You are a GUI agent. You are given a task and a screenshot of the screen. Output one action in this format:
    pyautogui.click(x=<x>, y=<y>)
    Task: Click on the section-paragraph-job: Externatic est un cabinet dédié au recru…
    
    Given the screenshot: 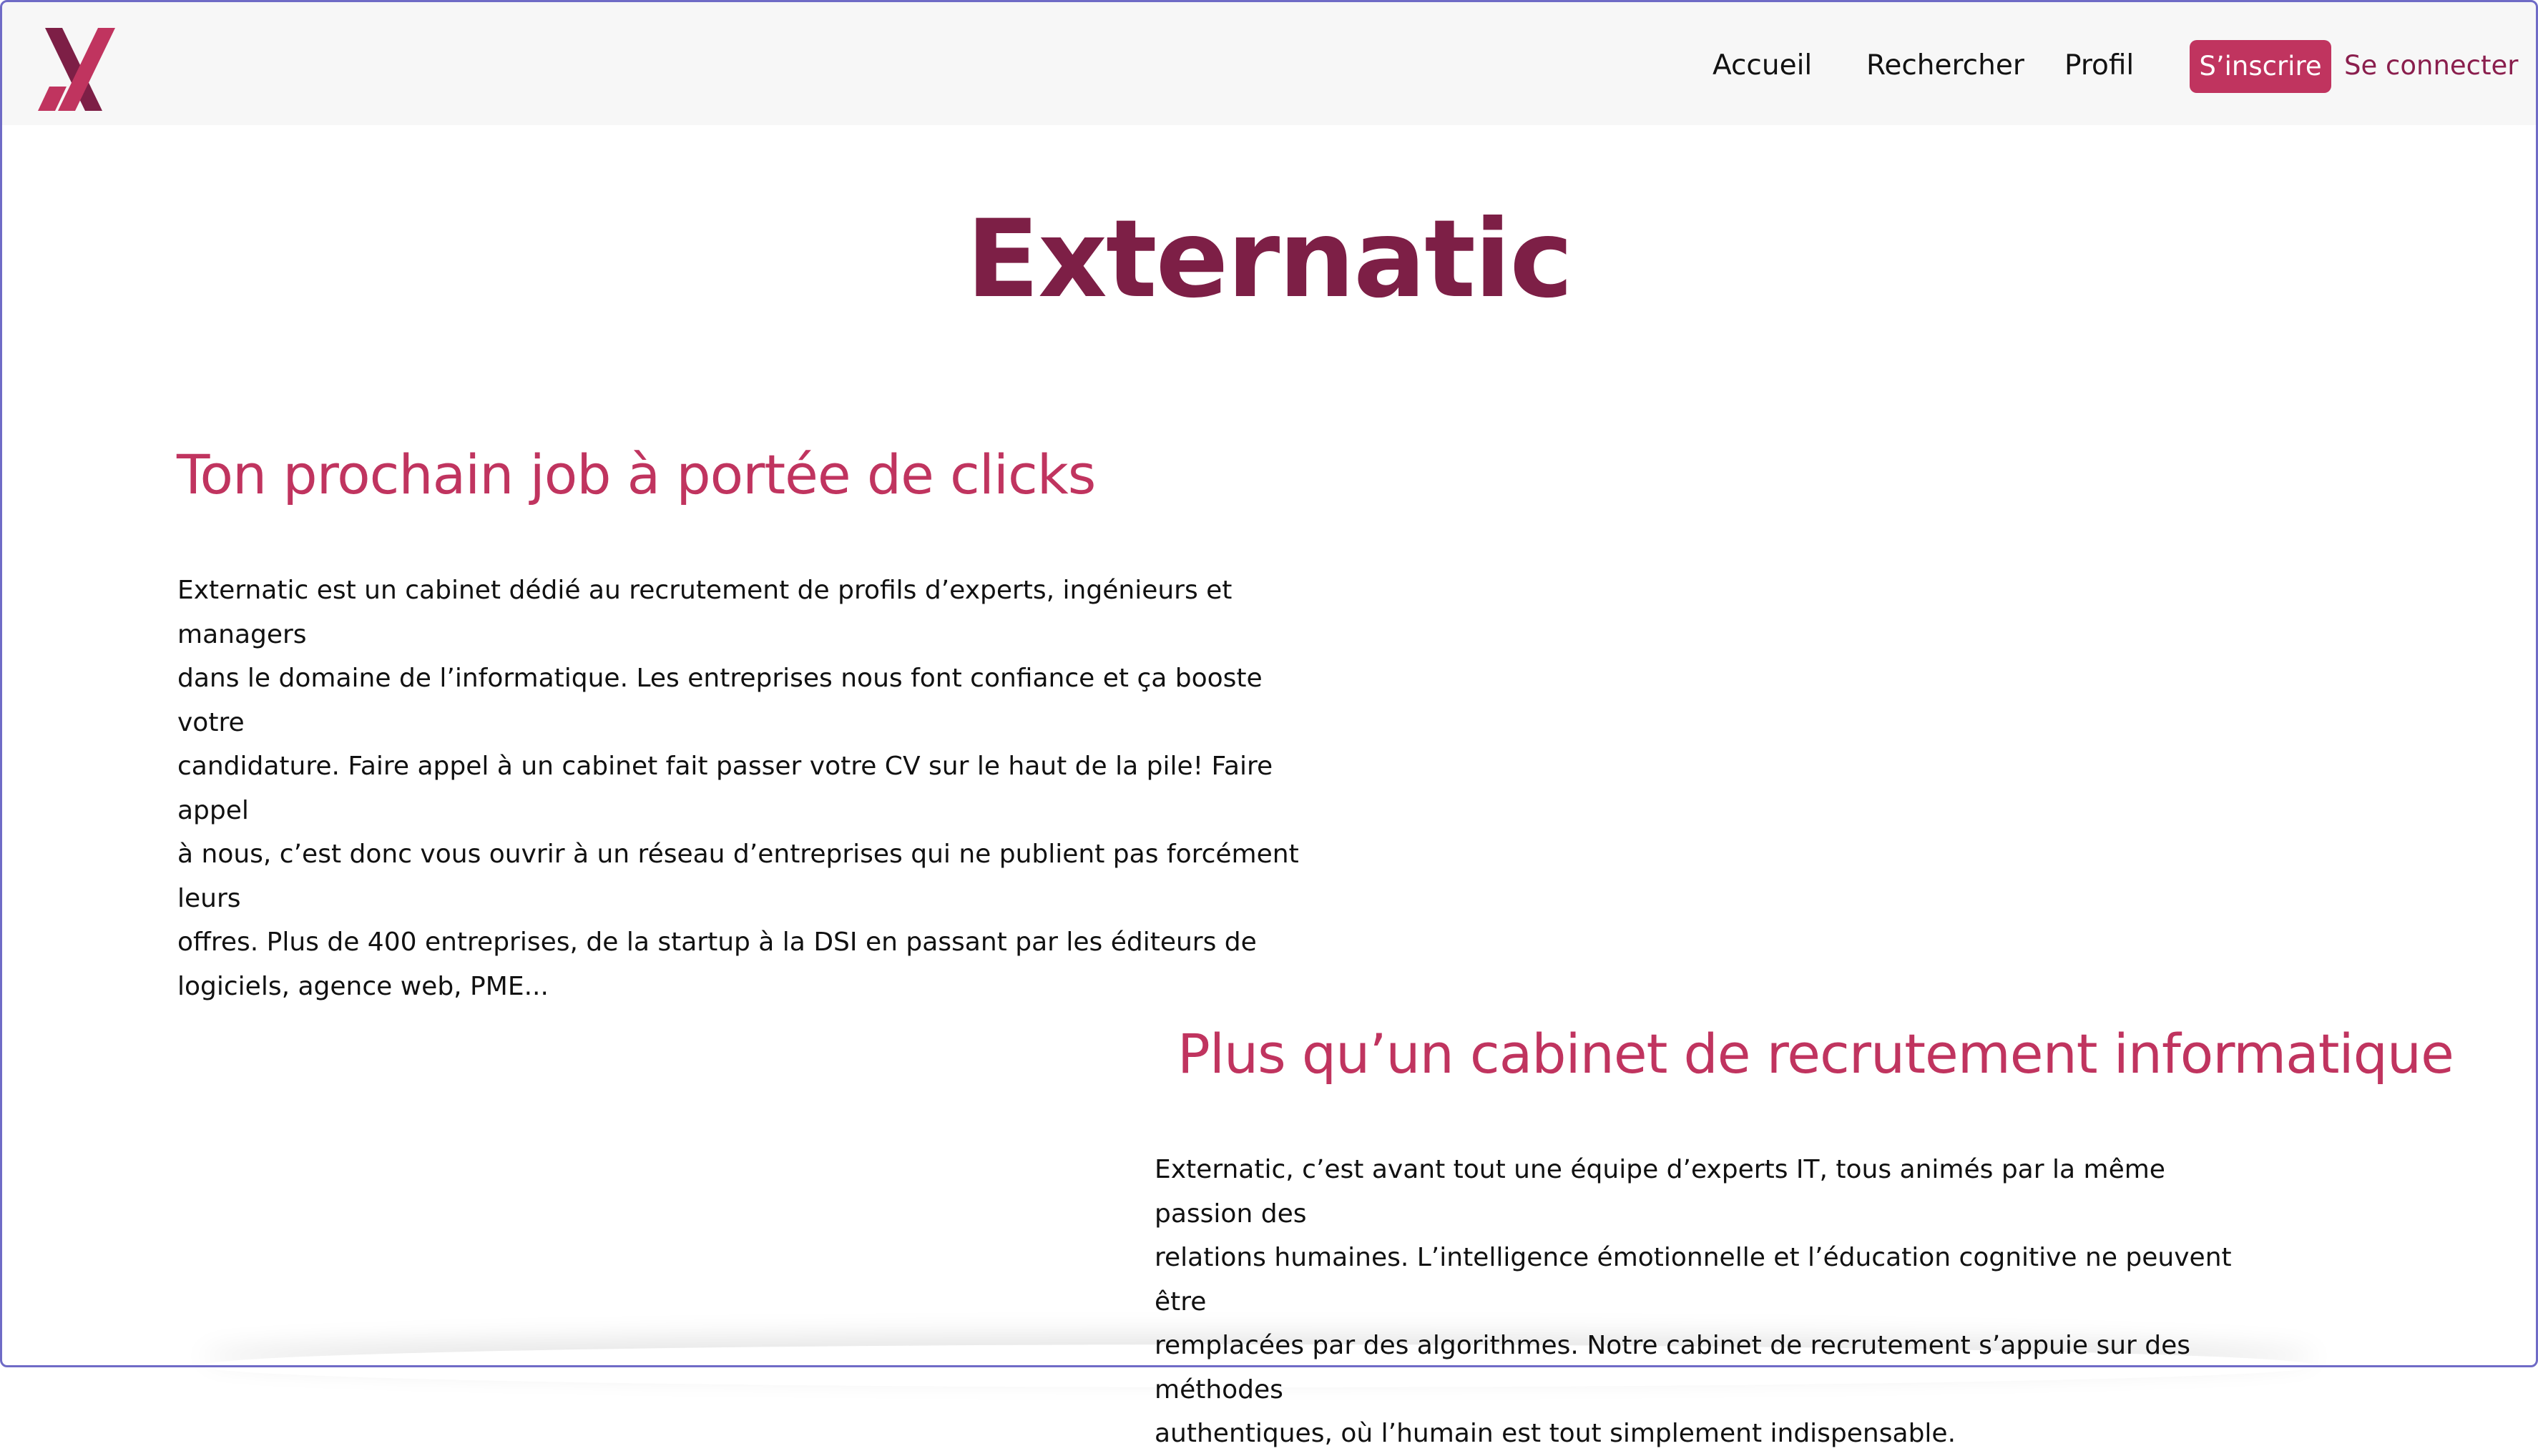 What is the action you would take?
    pyautogui.click(x=742, y=788)
    